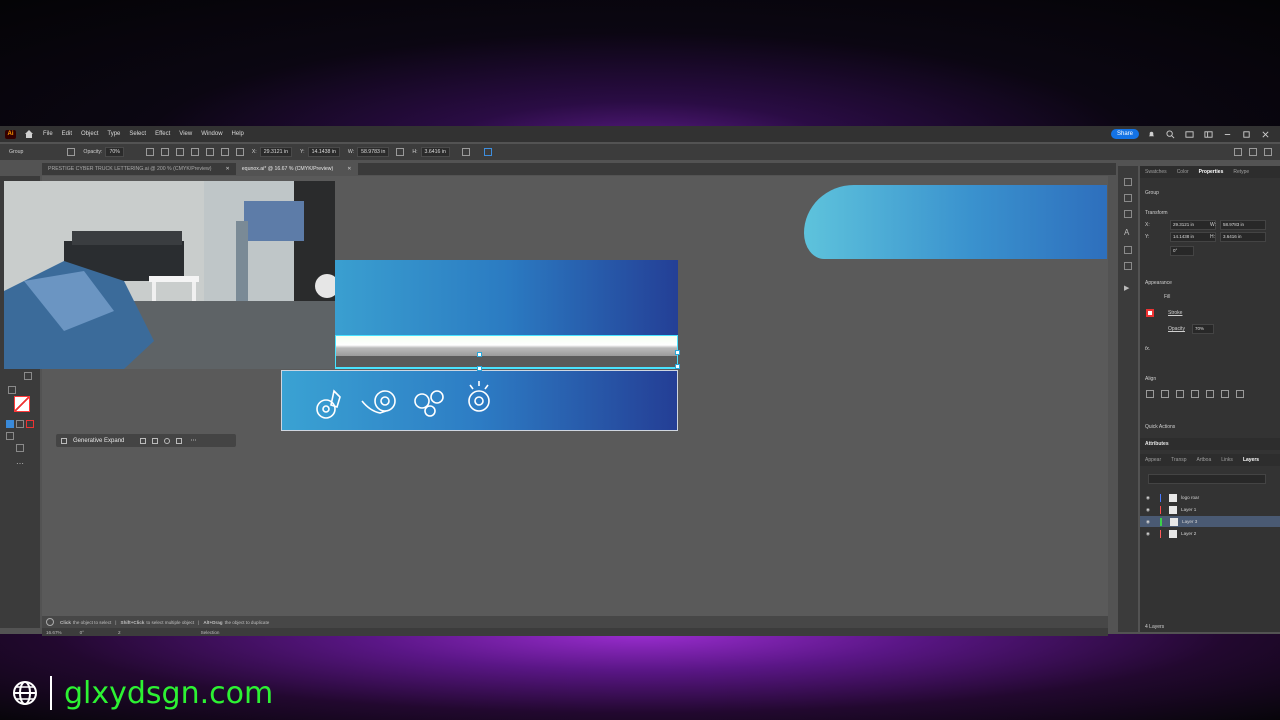  Describe the element at coordinates (1128, 182) in the screenshot. I see `properties-strip-icon` at that location.